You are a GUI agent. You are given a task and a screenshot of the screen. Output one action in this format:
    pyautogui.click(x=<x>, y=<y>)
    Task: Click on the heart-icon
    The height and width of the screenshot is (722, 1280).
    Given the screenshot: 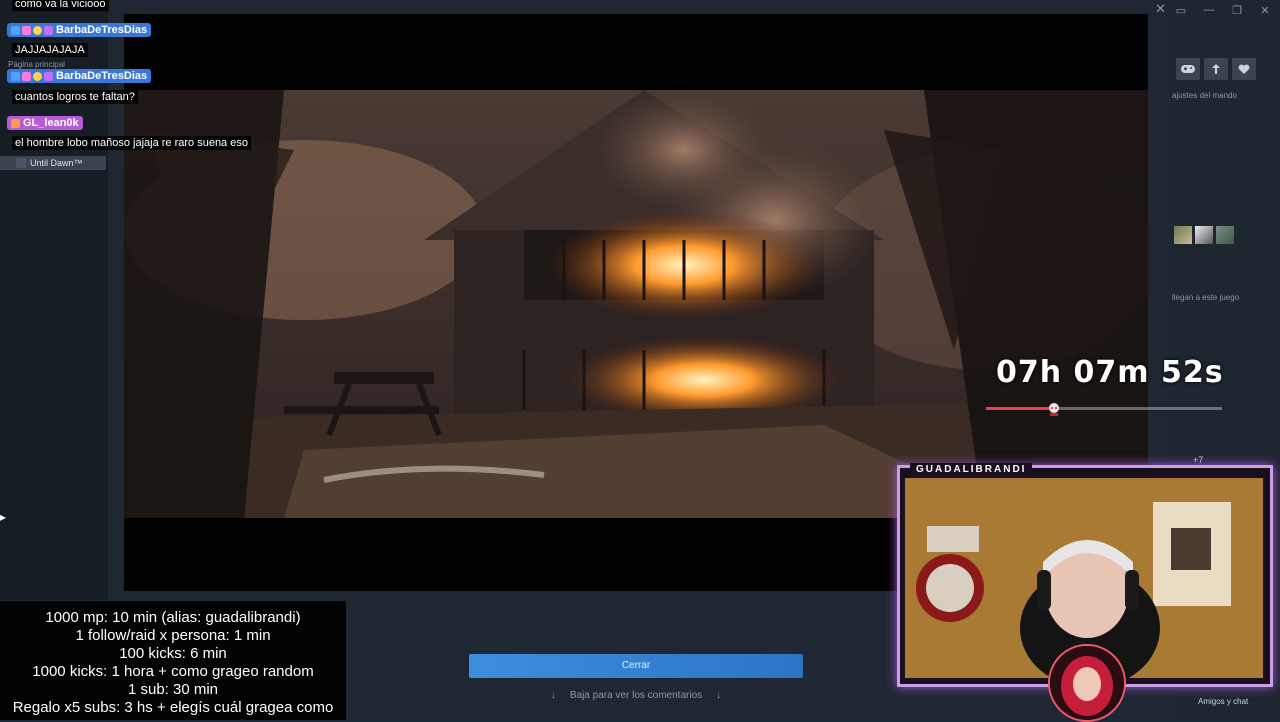 What is the action you would take?
    pyautogui.click(x=1244, y=69)
    